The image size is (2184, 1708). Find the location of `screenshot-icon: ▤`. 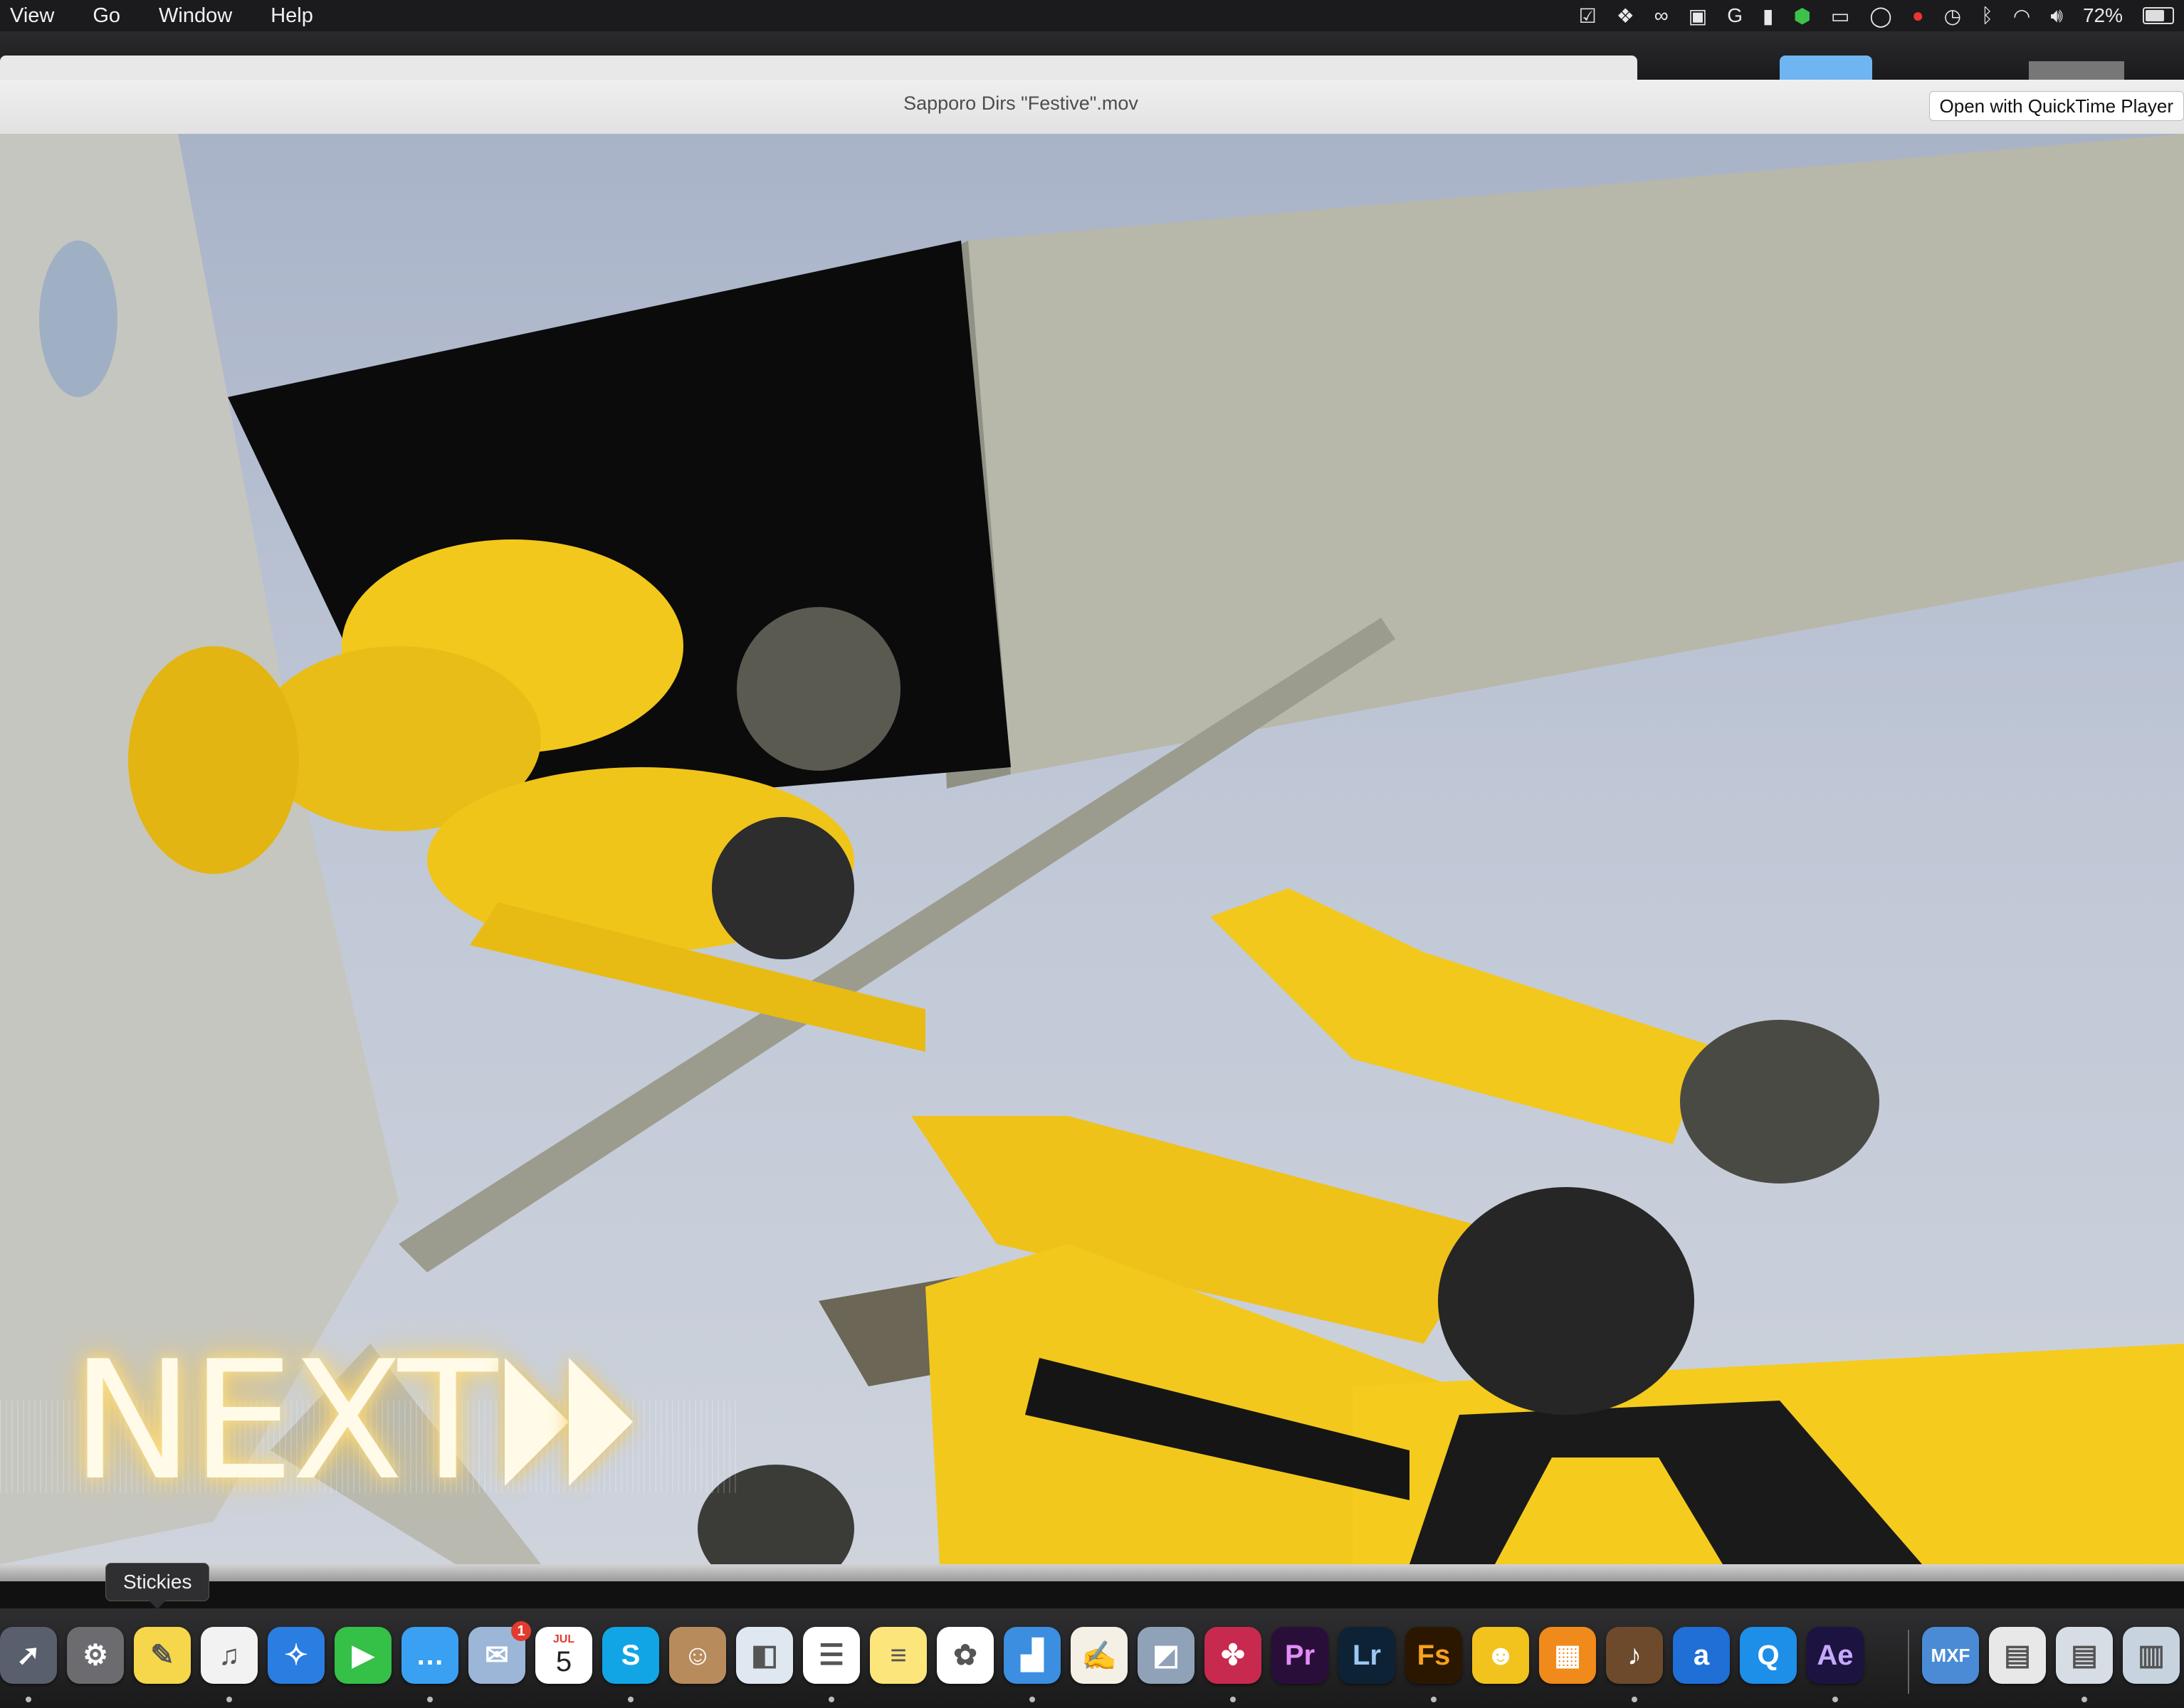

screenshot-icon: ▤ is located at coordinates (2084, 1655).